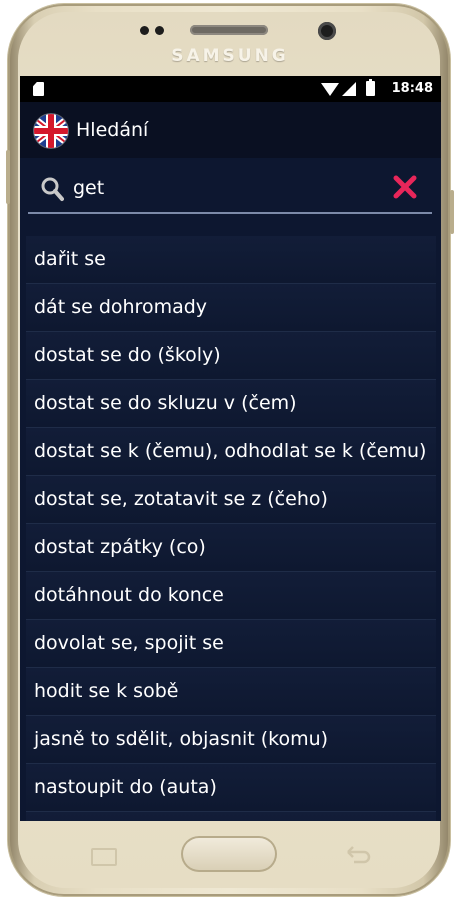 This screenshot has height=900, width=461. What do you see at coordinates (38, 89) in the screenshot?
I see `sim-card-icon` at bounding box center [38, 89].